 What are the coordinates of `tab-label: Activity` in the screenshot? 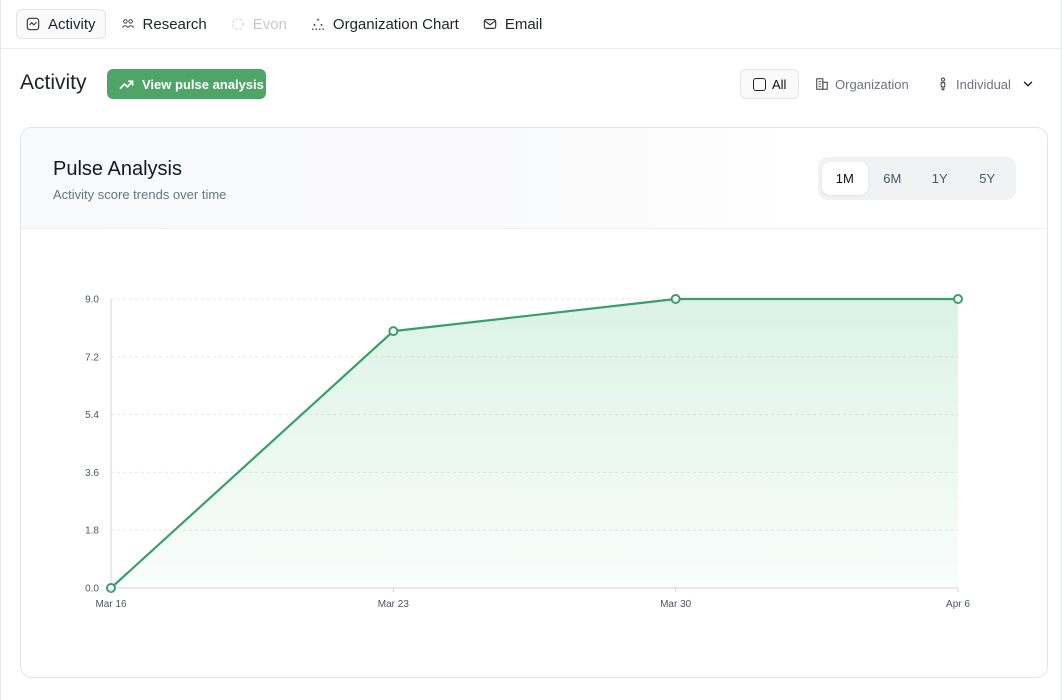 It's located at (72, 24).